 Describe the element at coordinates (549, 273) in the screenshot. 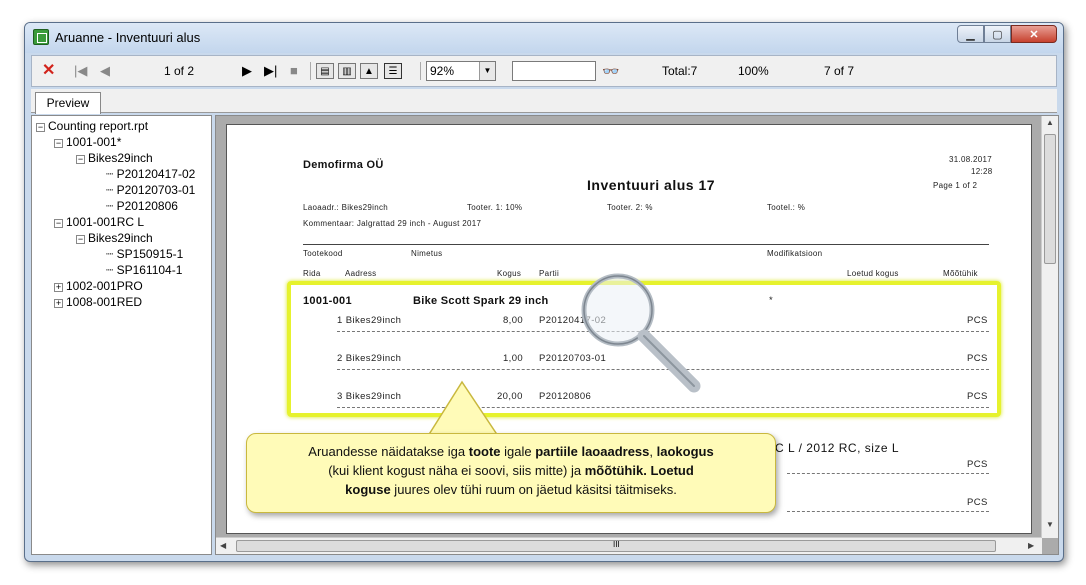

I see `col-batch: Partii` at that location.